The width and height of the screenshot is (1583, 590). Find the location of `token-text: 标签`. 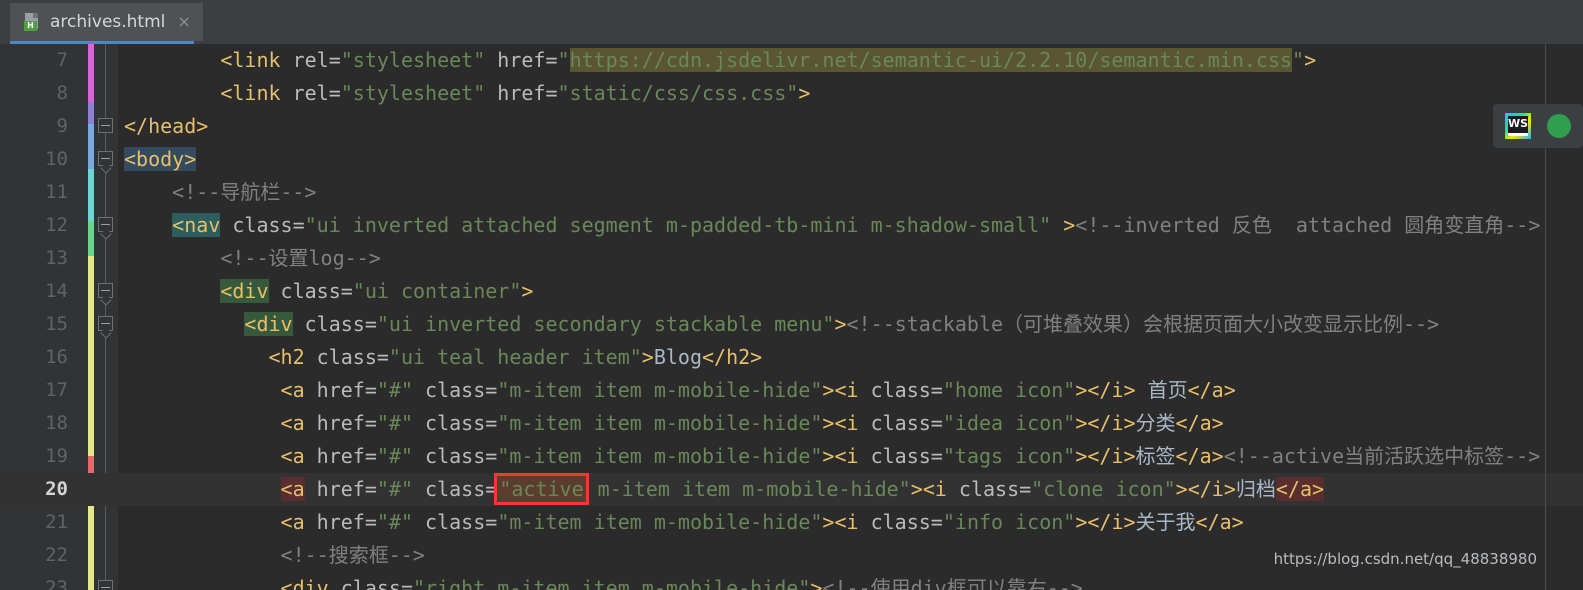

token-text: 标签 is located at coordinates (1155, 456).